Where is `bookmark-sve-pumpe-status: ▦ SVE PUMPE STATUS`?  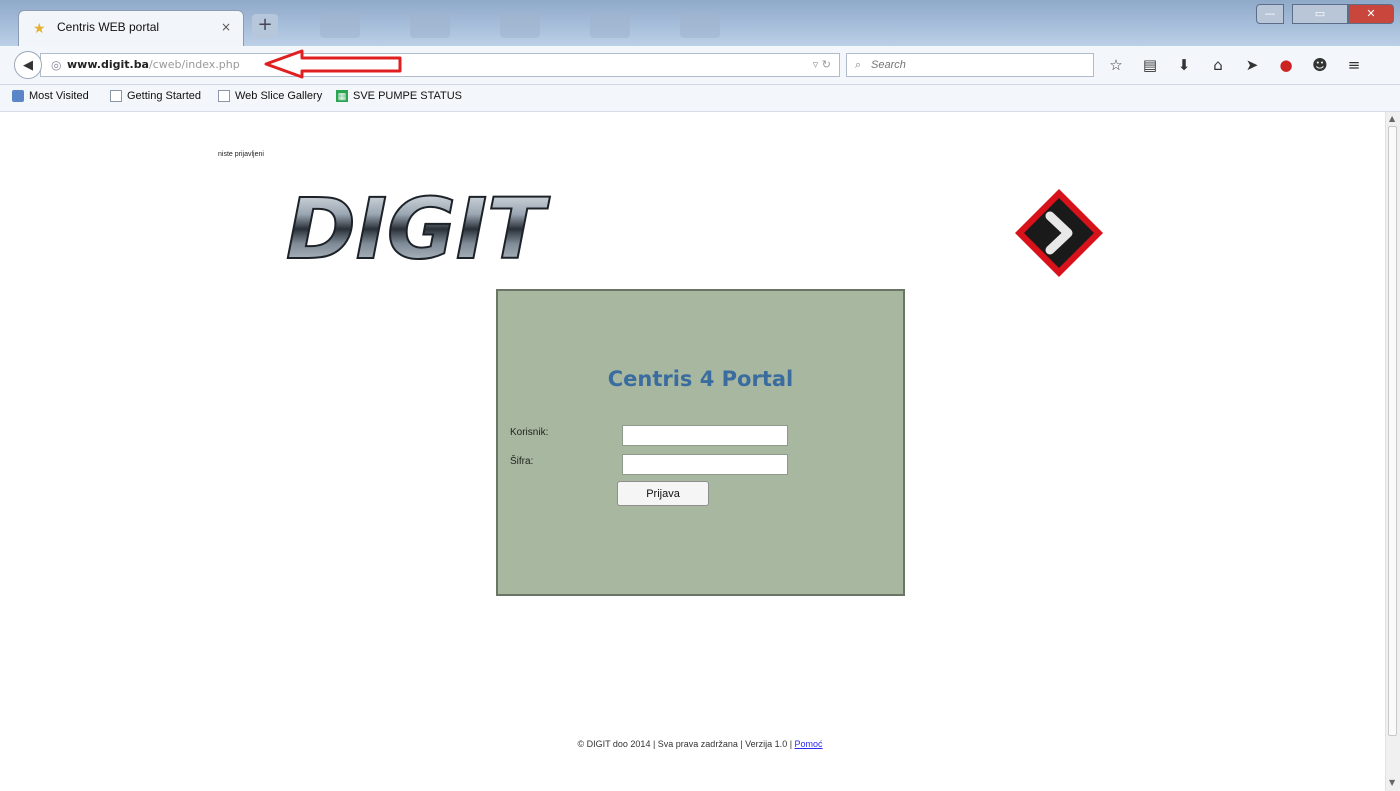 bookmark-sve-pumpe-status: ▦ SVE PUMPE STATUS is located at coordinates (399, 96).